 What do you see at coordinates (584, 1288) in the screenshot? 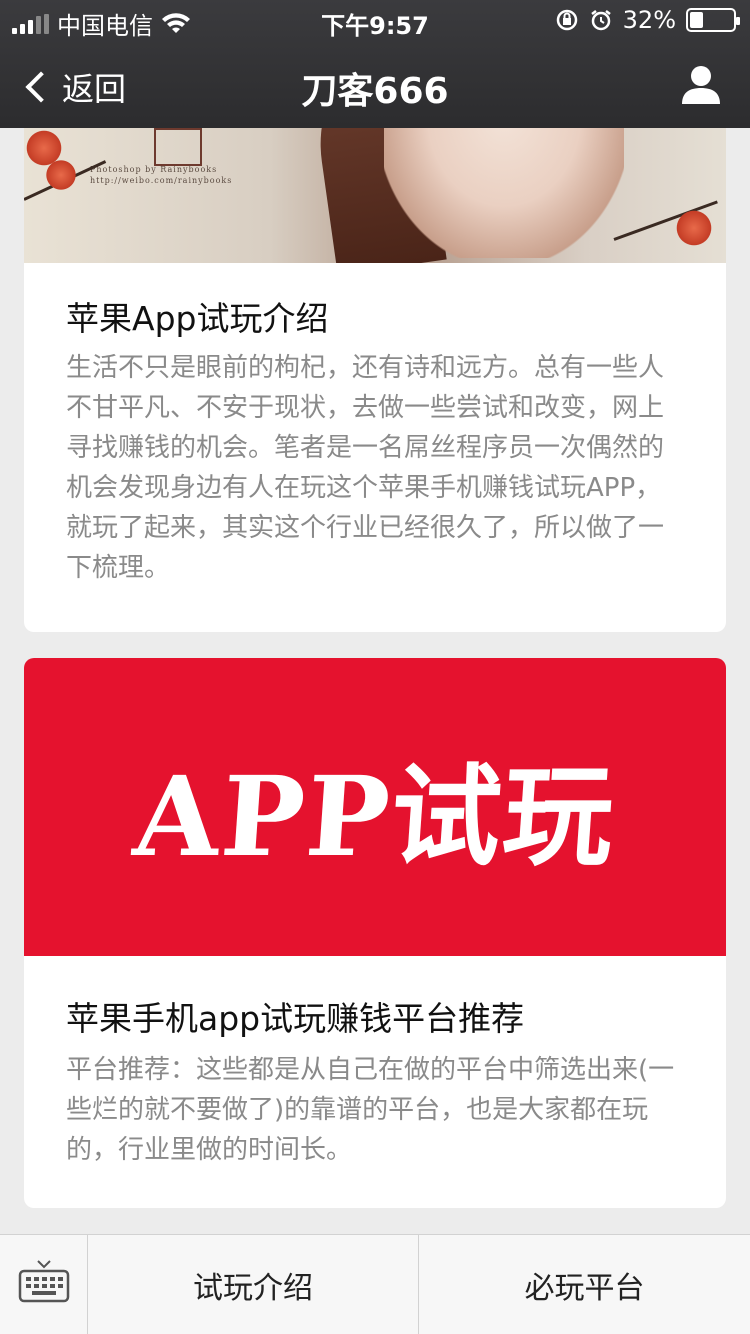
I see `menu-item-label: 必玩平台` at bounding box center [584, 1288].